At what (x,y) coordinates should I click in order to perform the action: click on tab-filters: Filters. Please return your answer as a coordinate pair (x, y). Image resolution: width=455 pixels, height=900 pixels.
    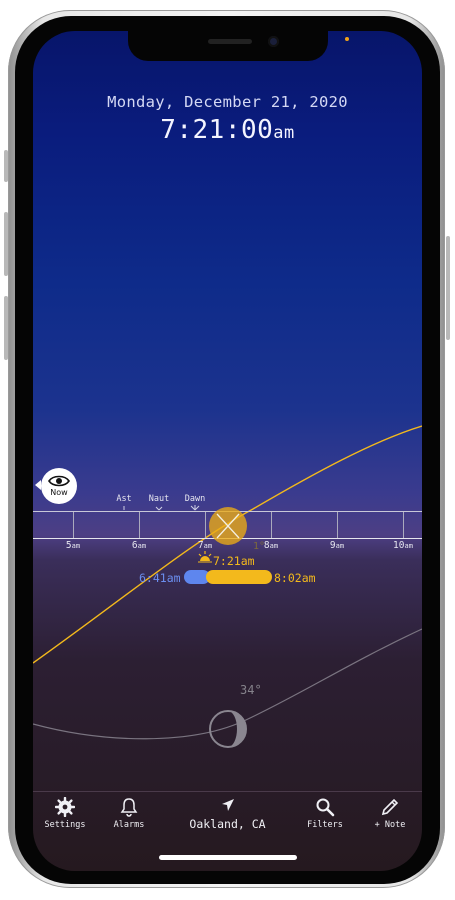
    Looking at the image, I should click on (325, 813).